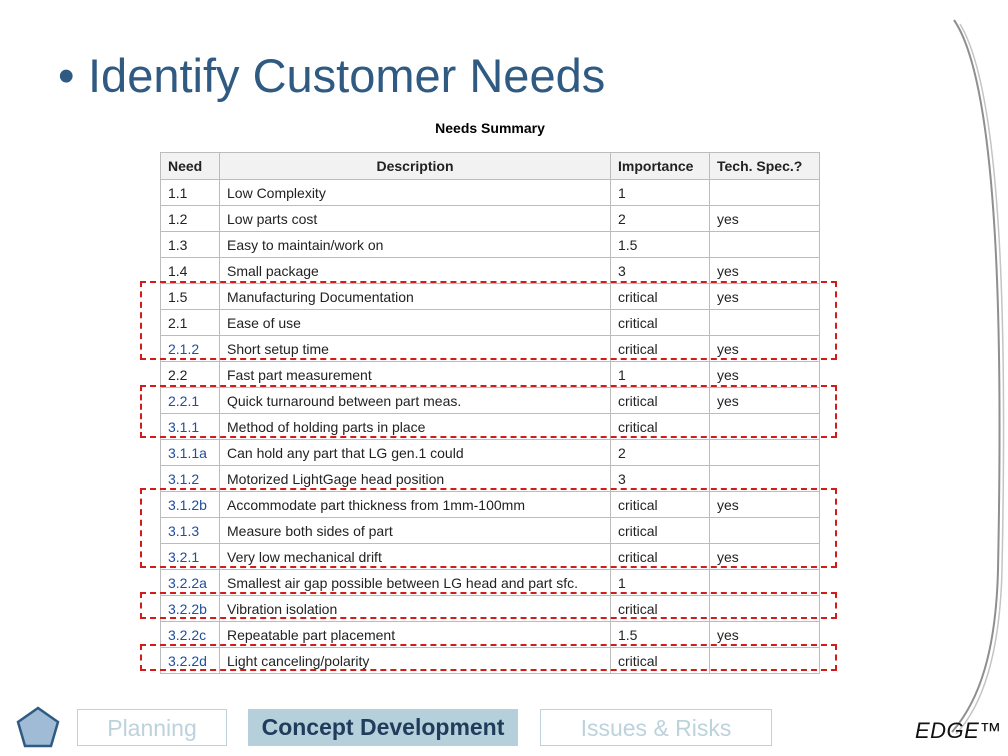  I want to click on table-row: 1.1 Low Complexity 1, so click(490, 192).